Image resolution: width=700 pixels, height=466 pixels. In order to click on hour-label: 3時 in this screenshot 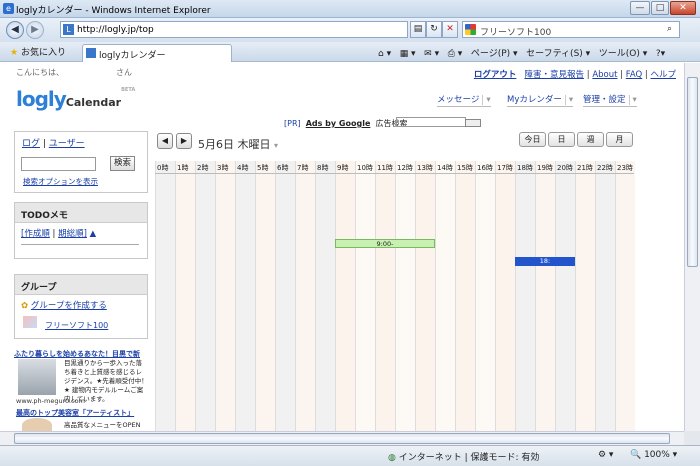, I will do `click(223, 168)`.